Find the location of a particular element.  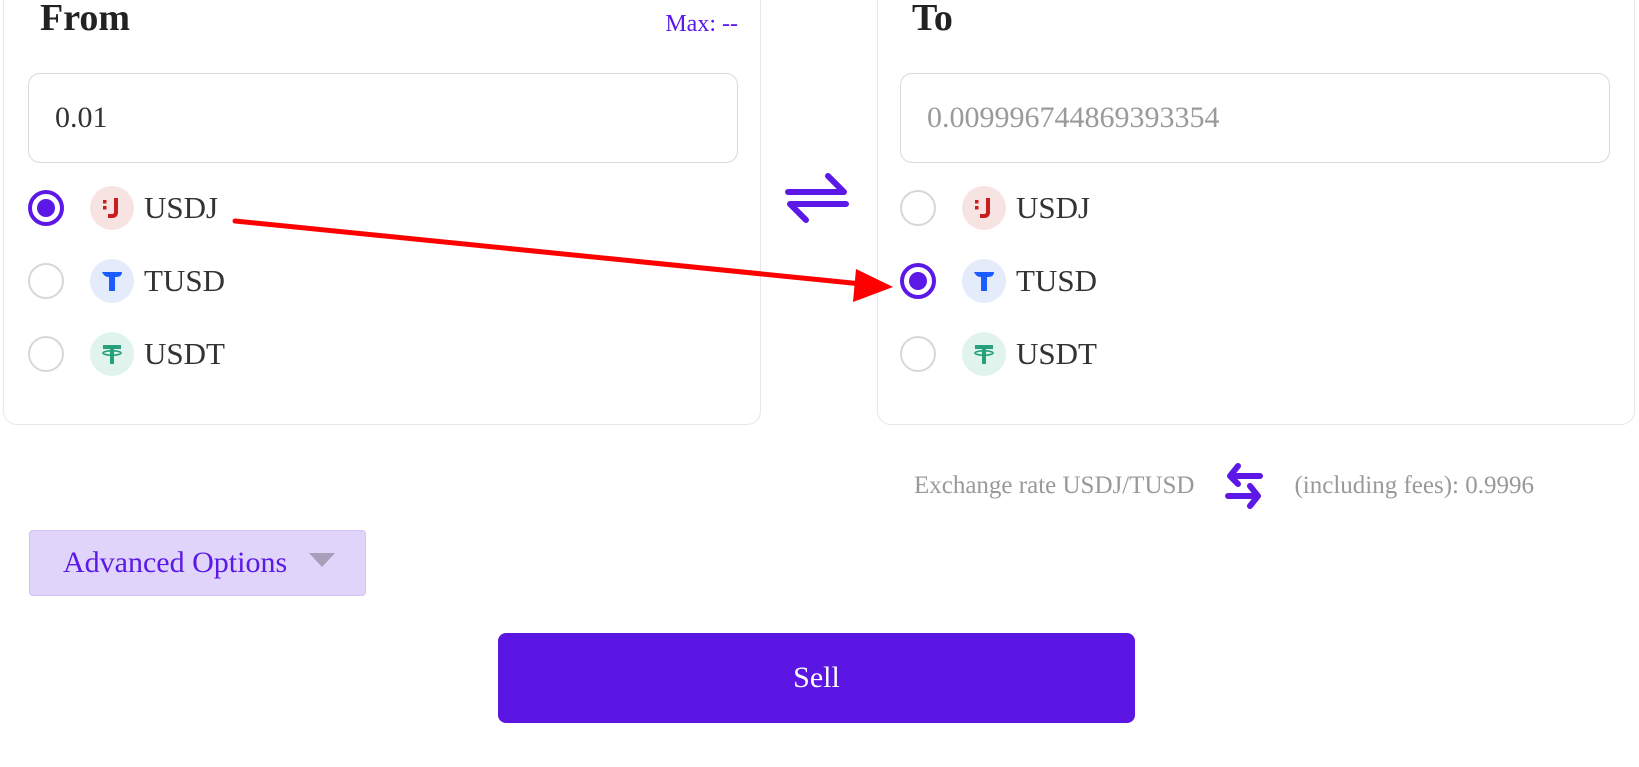

to-option-label: TUSD is located at coordinates (1056, 280).